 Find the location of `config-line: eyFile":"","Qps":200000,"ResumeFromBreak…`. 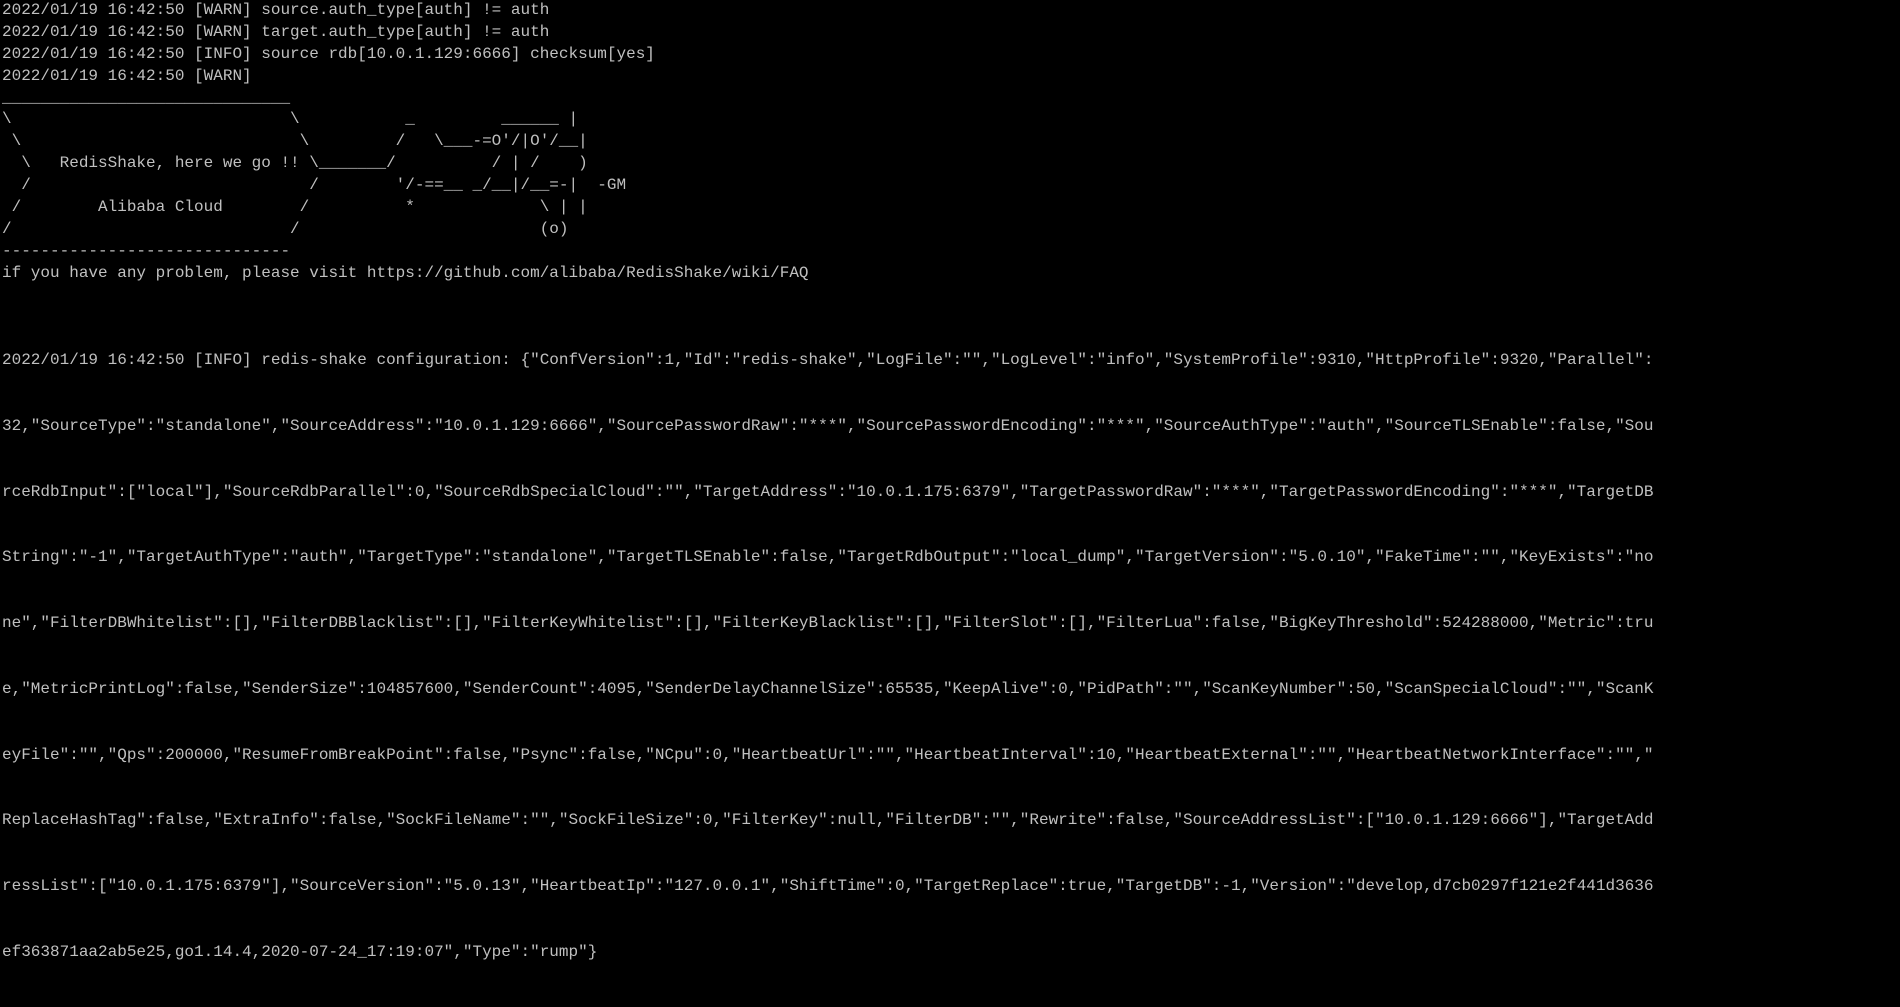

config-line: eyFile":"","Qps":200000,"ResumeFromBreak… is located at coordinates (828, 754).